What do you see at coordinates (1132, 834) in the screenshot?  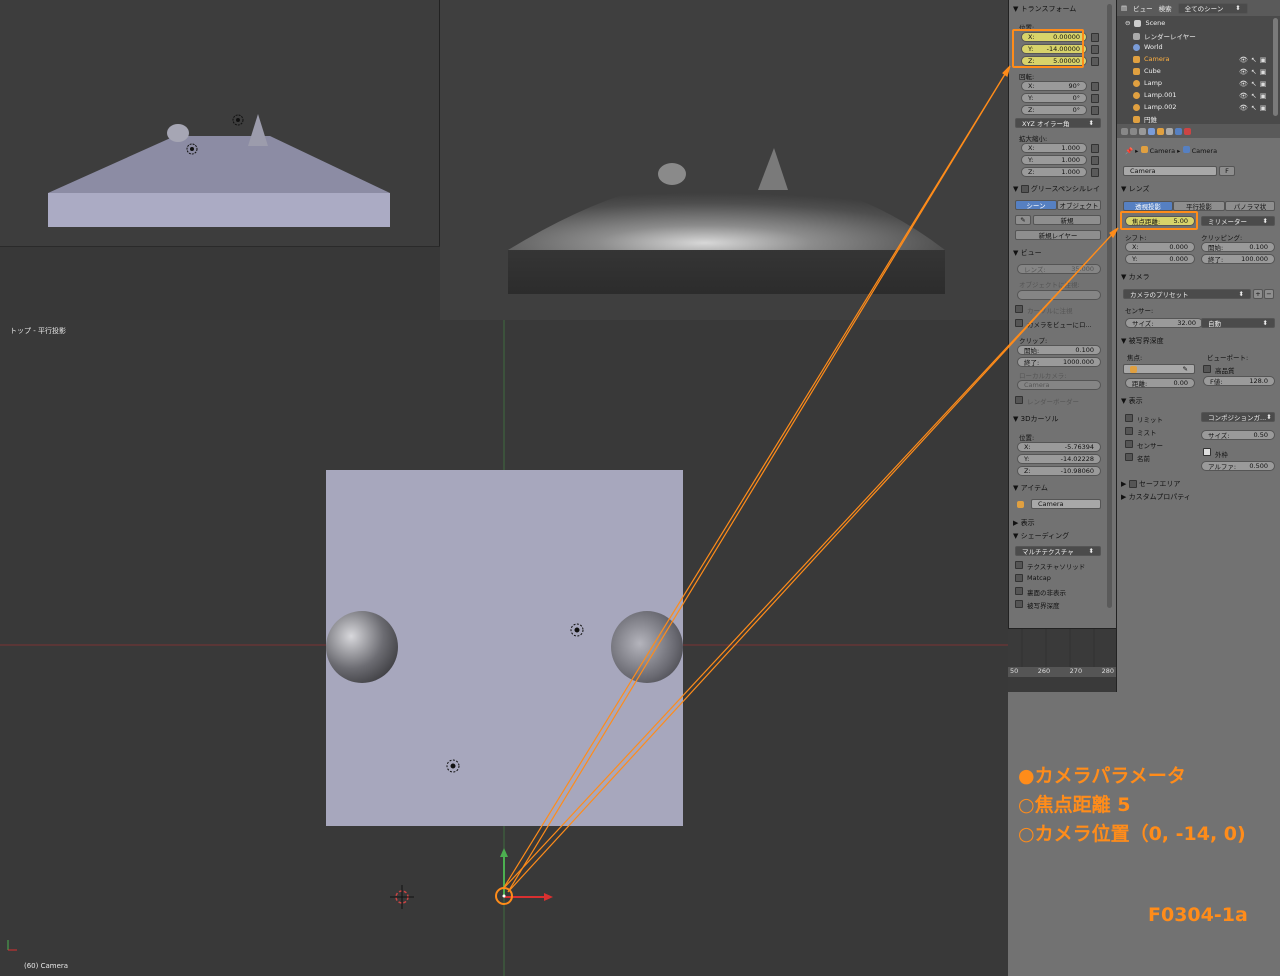 I see `annotation-line: ○カメラ位置（0, -14, 0)` at bounding box center [1132, 834].